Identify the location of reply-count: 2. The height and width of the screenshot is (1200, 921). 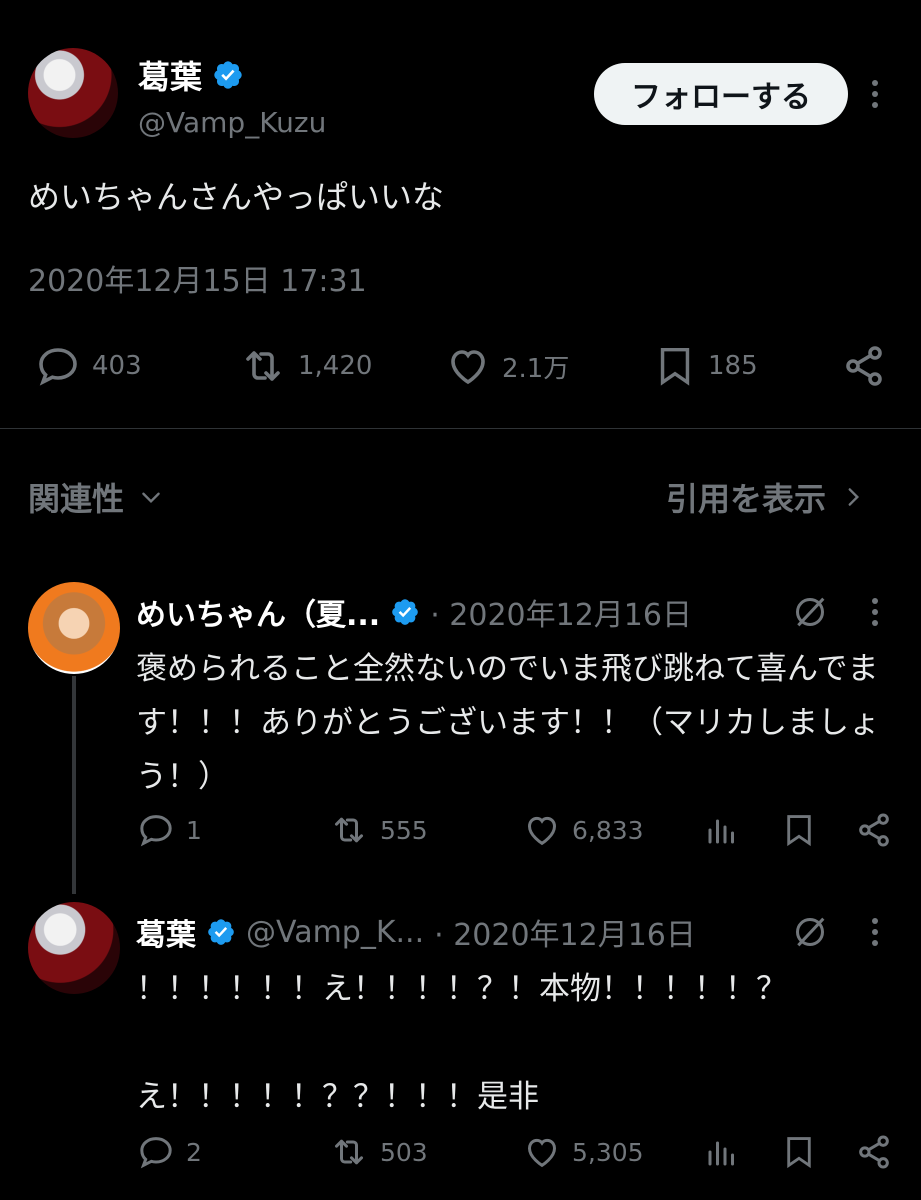
(194, 1152).